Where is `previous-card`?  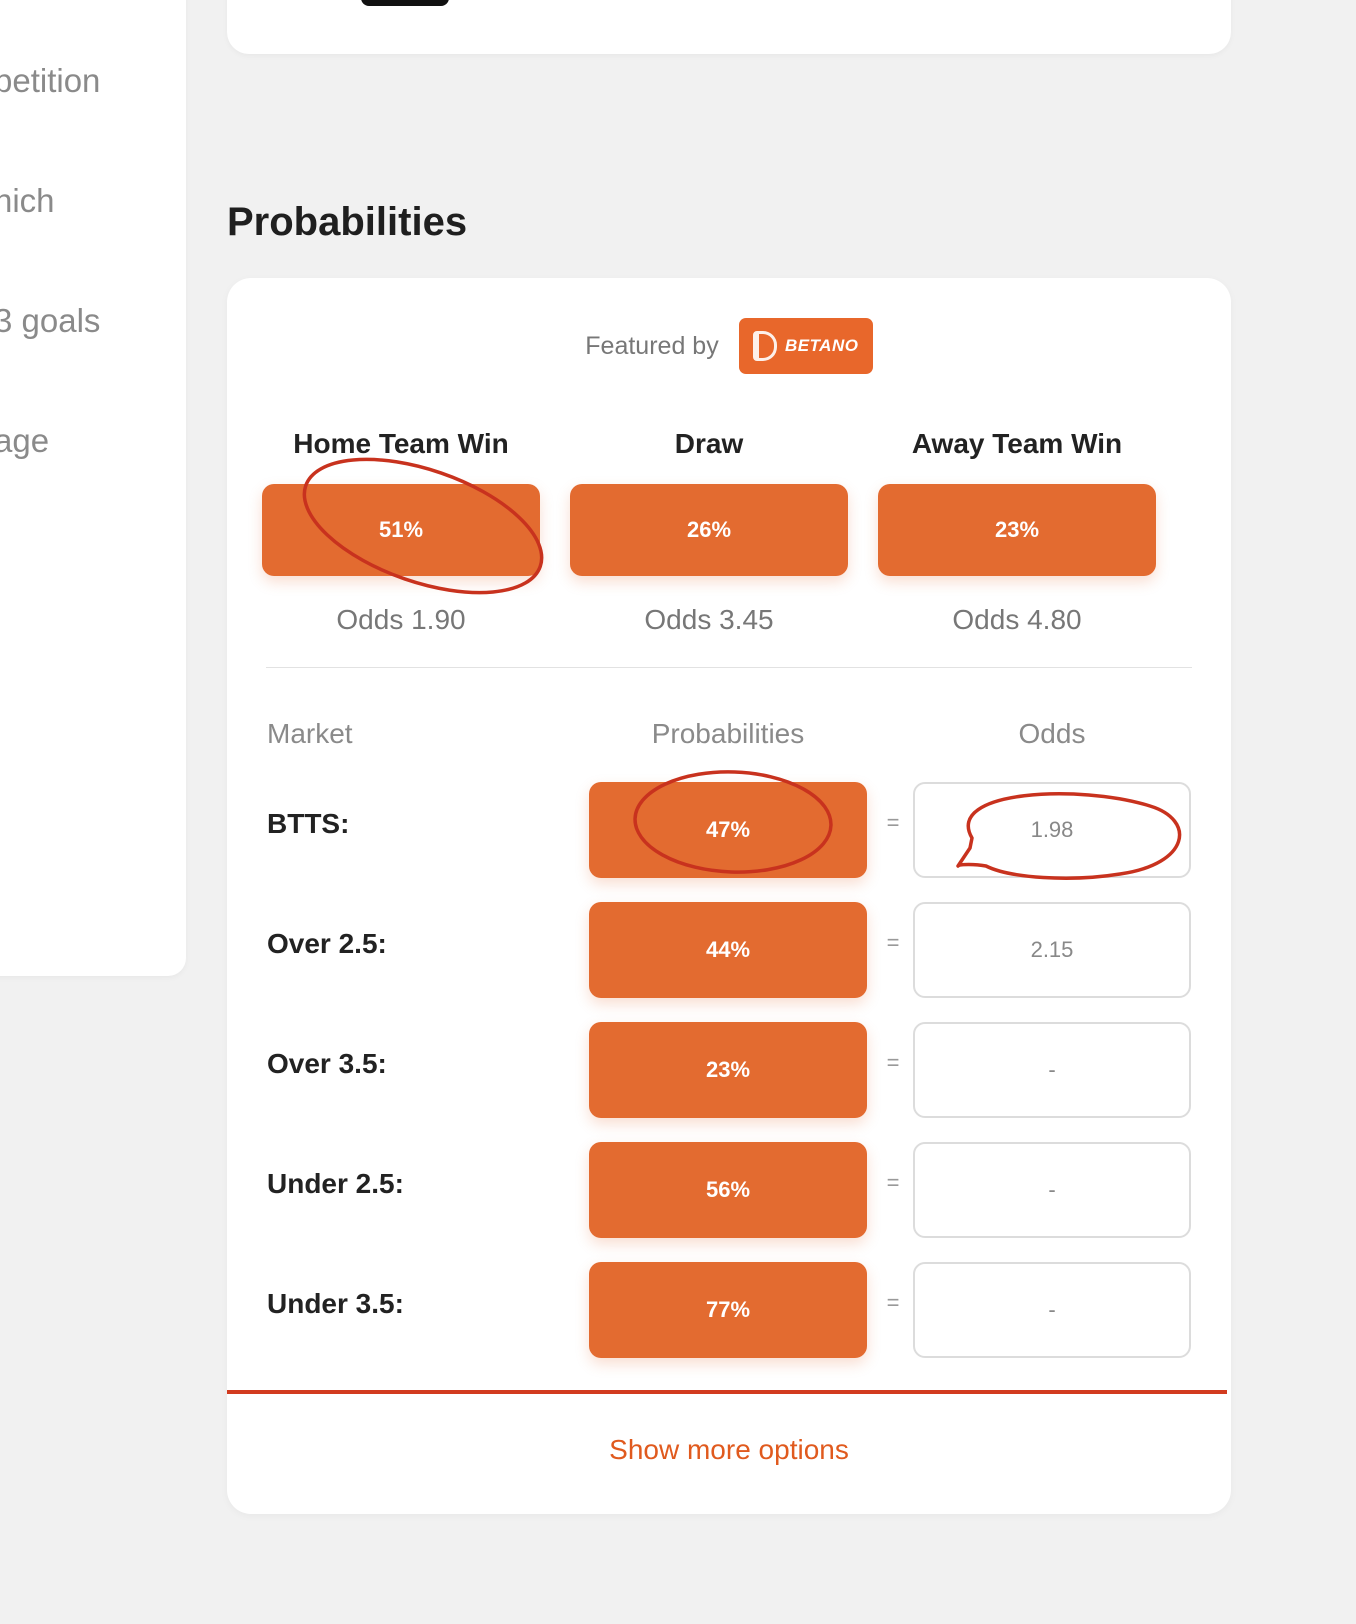 previous-card is located at coordinates (729, 27).